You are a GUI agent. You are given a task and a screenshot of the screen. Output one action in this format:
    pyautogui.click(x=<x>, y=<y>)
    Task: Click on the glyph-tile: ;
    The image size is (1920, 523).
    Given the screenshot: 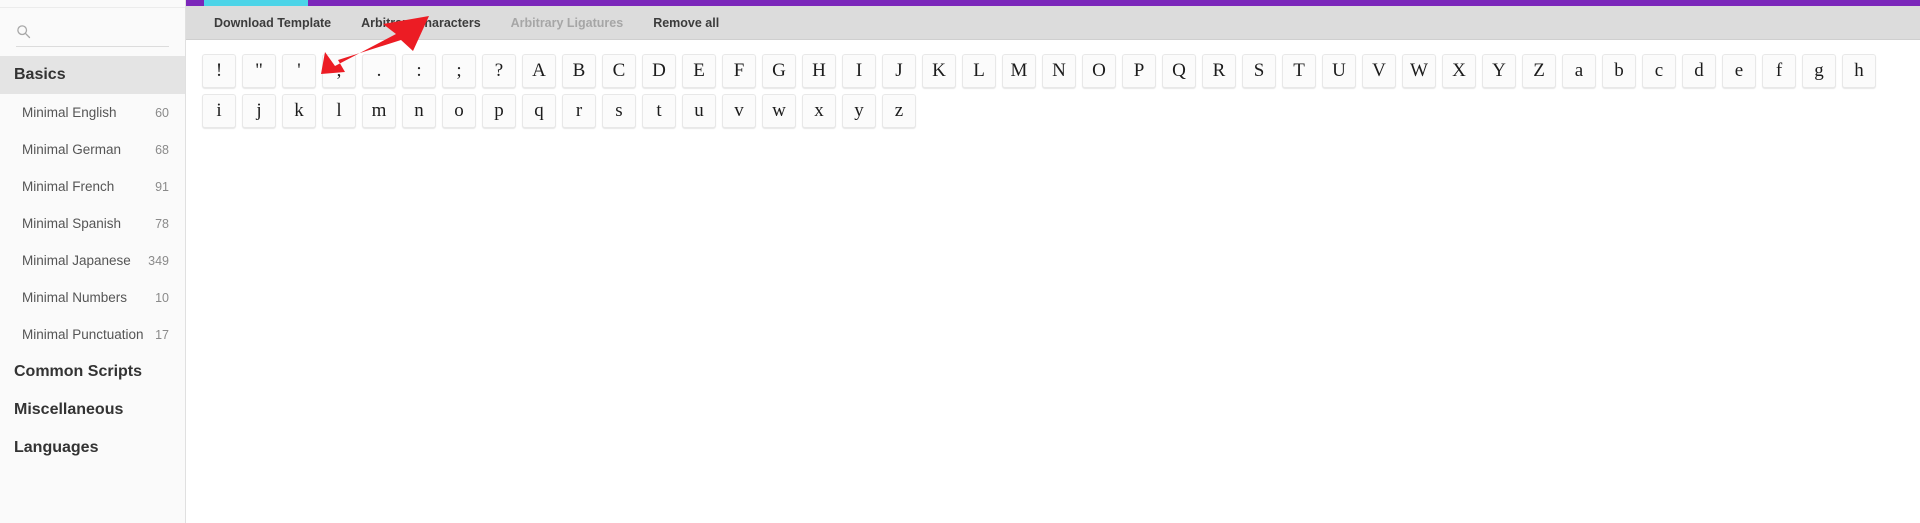 What is the action you would take?
    pyautogui.click(x=459, y=71)
    